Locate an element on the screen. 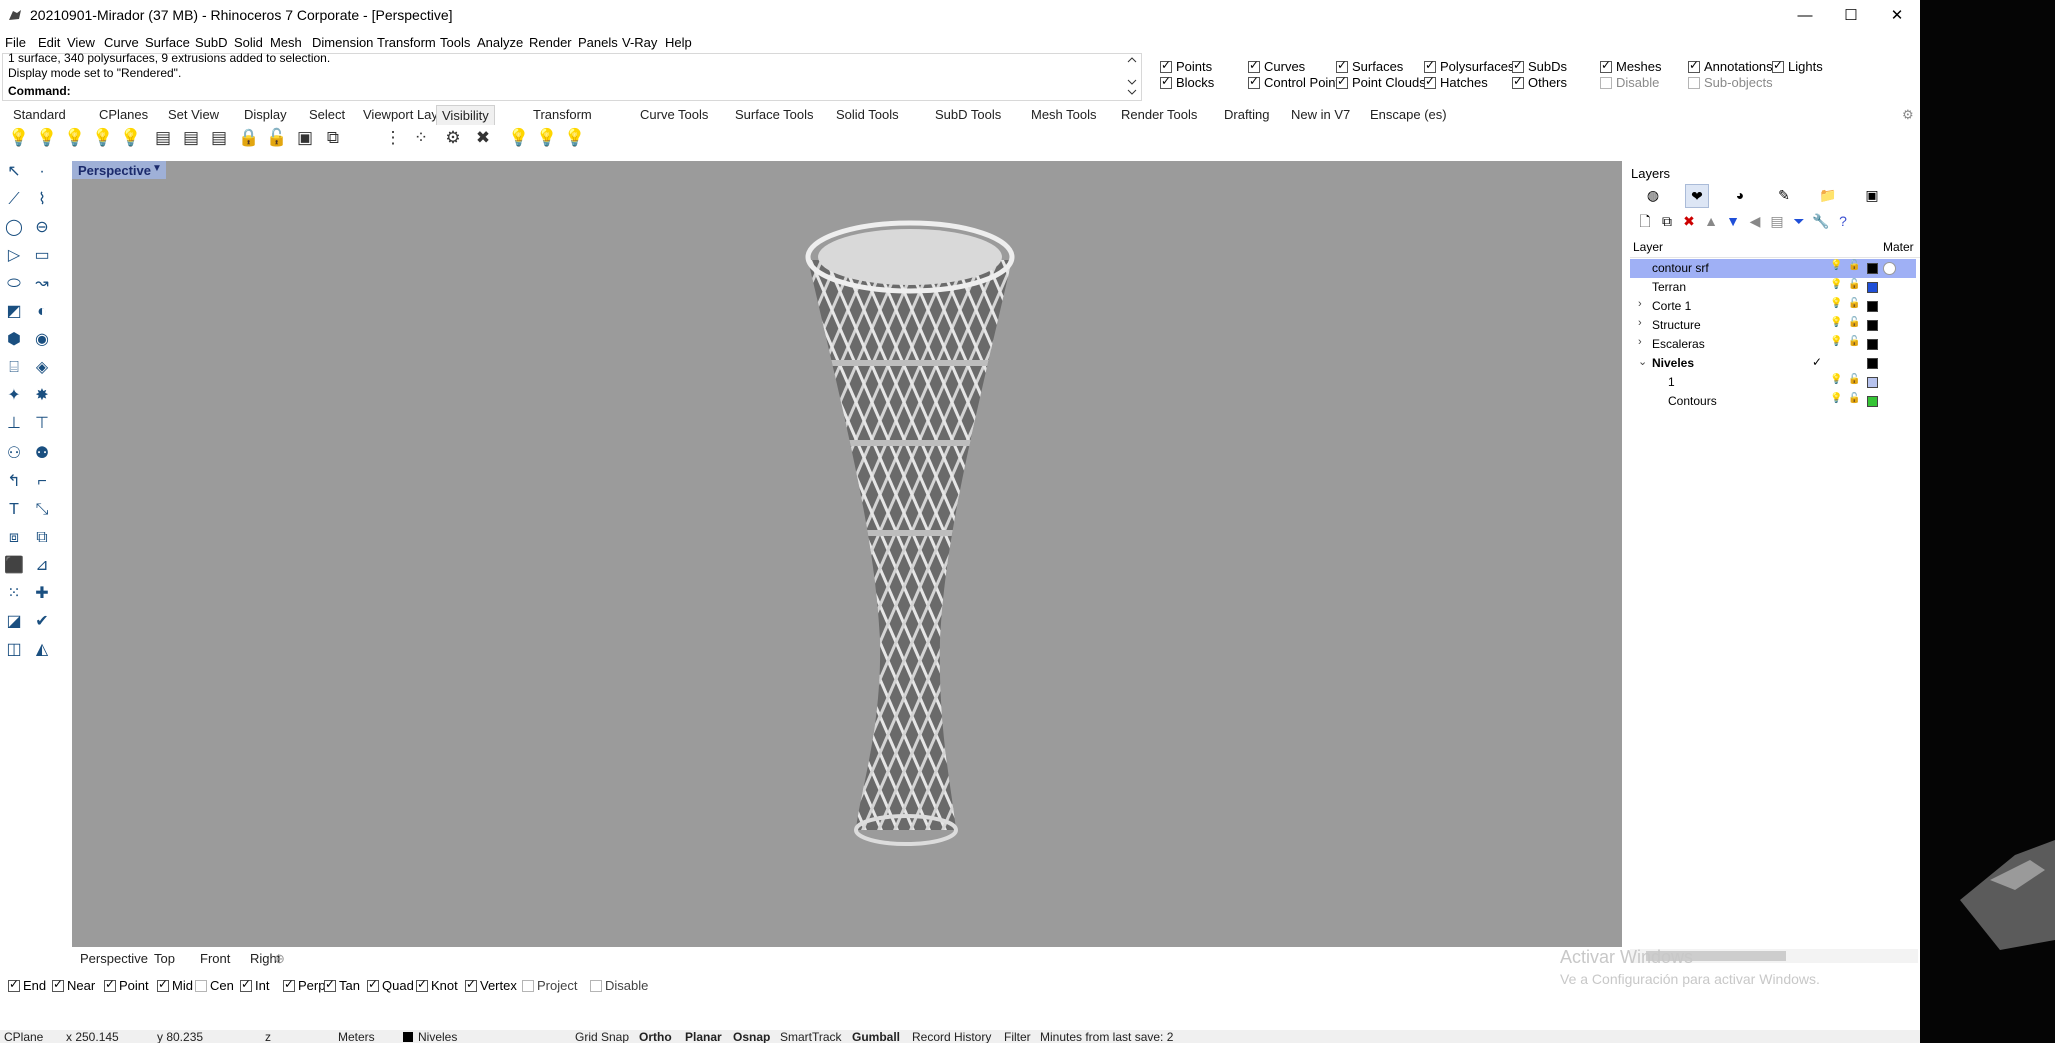 This screenshot has height=1043, width=2055. menu-analyze: Analyze is located at coordinates (500, 42).